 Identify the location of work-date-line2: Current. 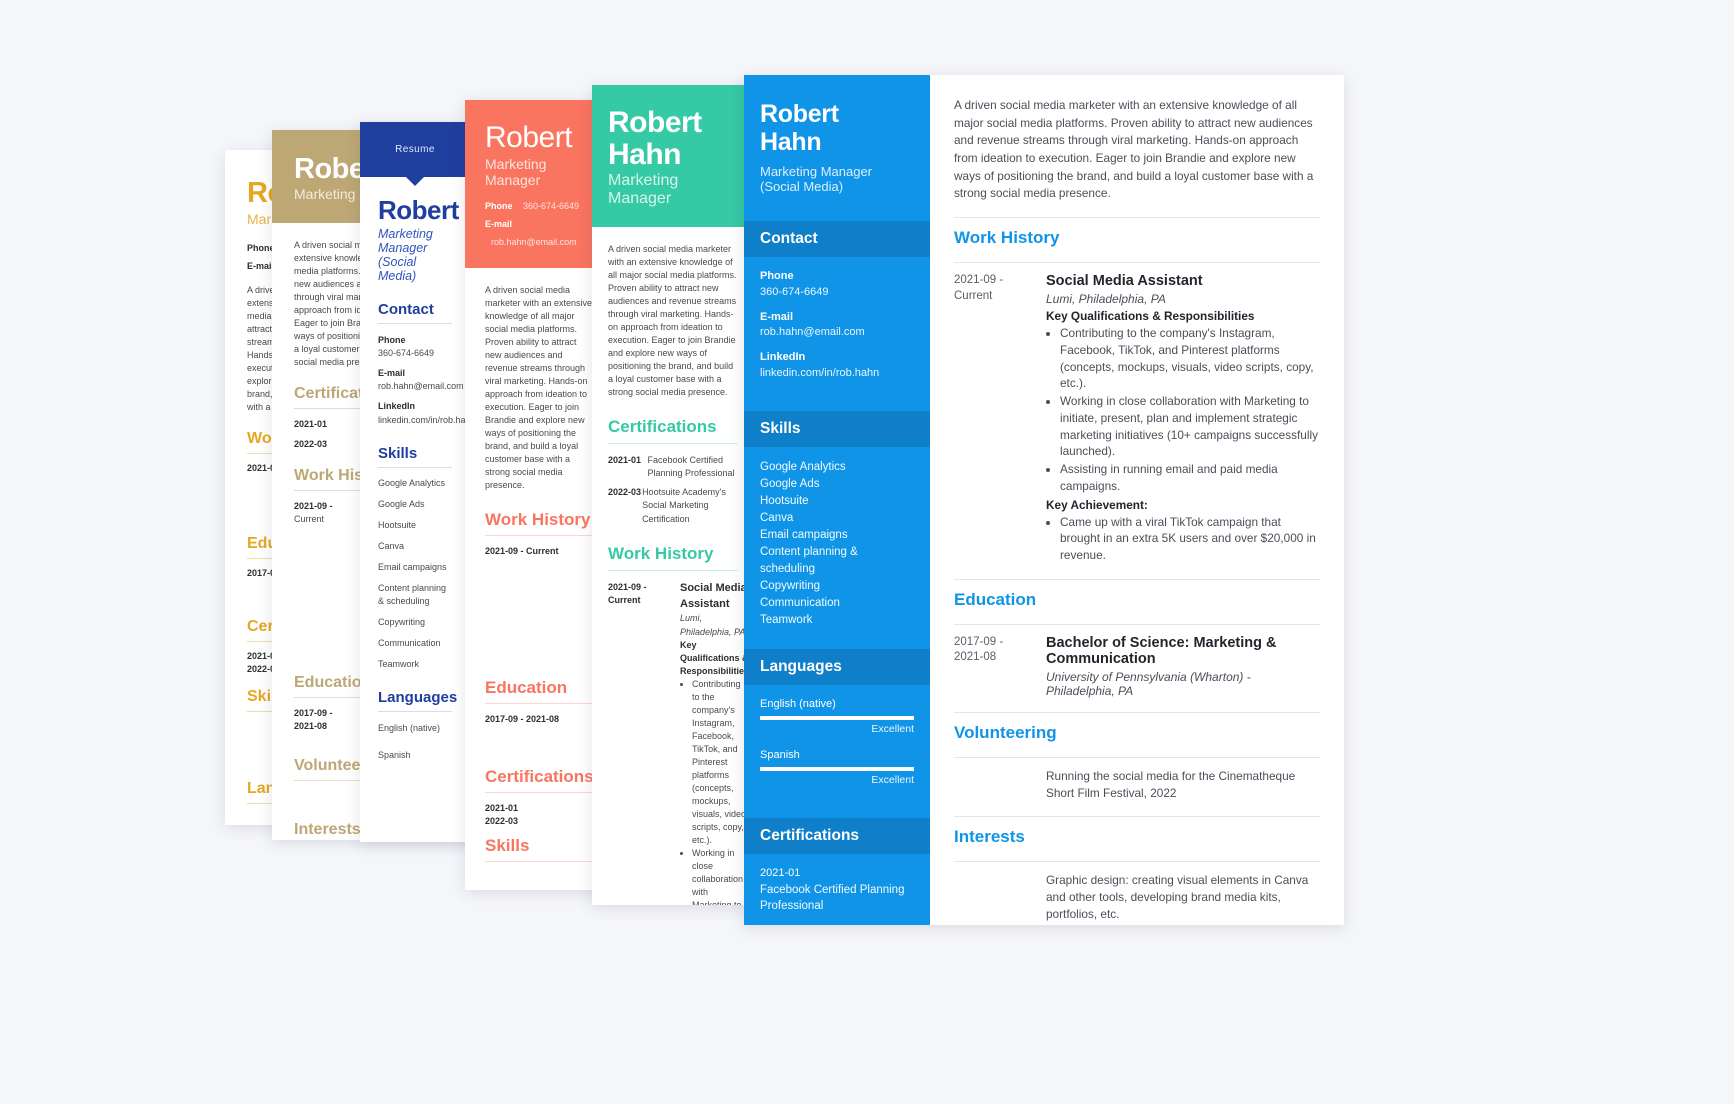
(973, 295).